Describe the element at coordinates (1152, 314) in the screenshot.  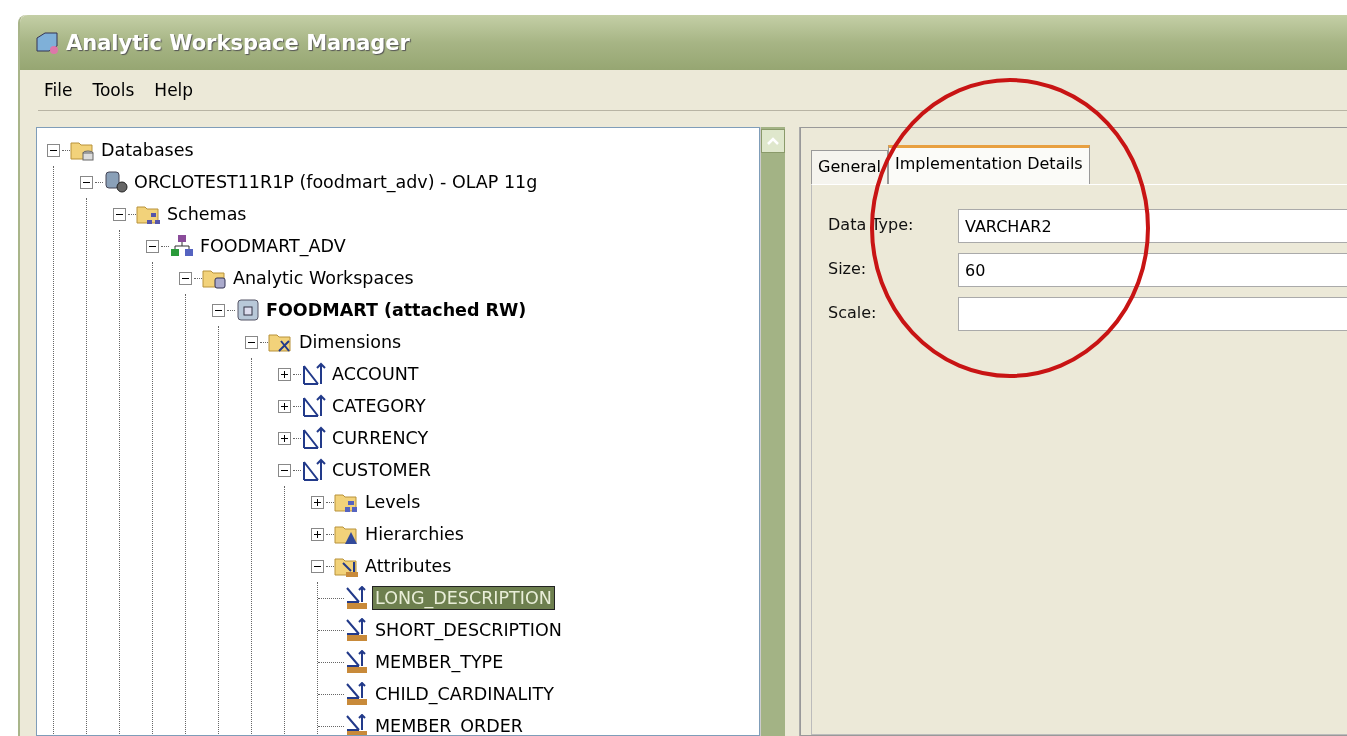
I see `text-field` at that location.